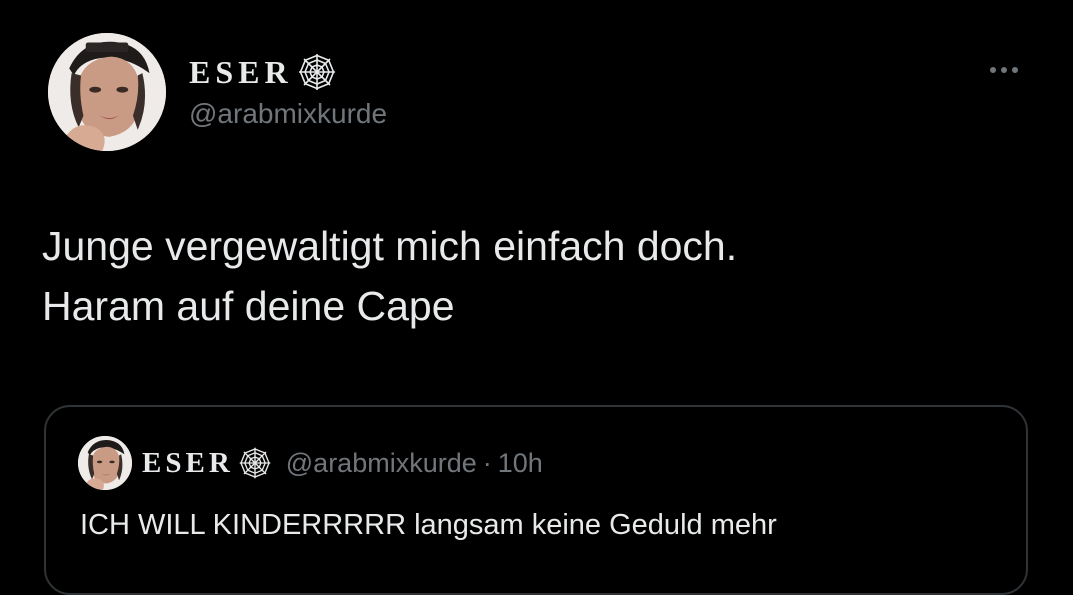  What do you see at coordinates (241, 72) in the screenshot?
I see `author-display-name: ESER` at bounding box center [241, 72].